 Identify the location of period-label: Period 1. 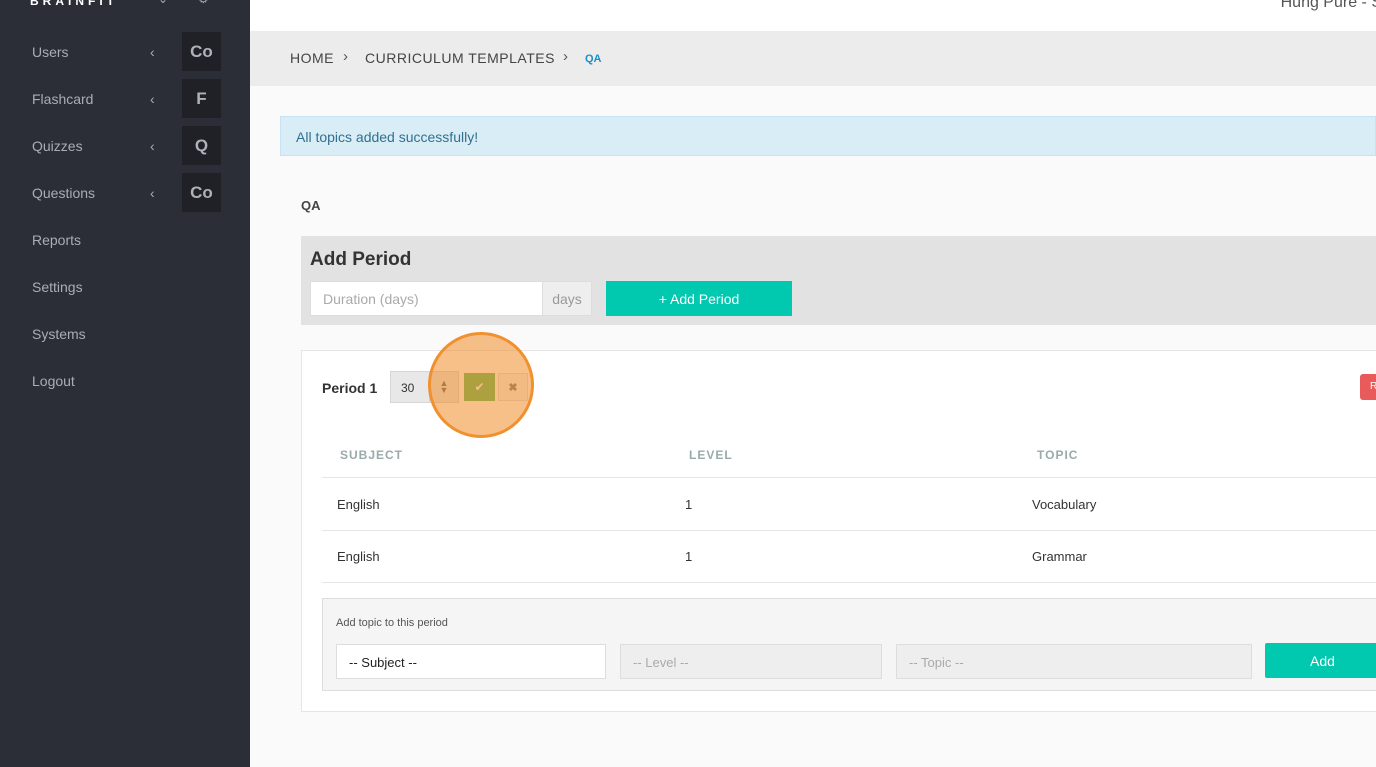
(350, 388).